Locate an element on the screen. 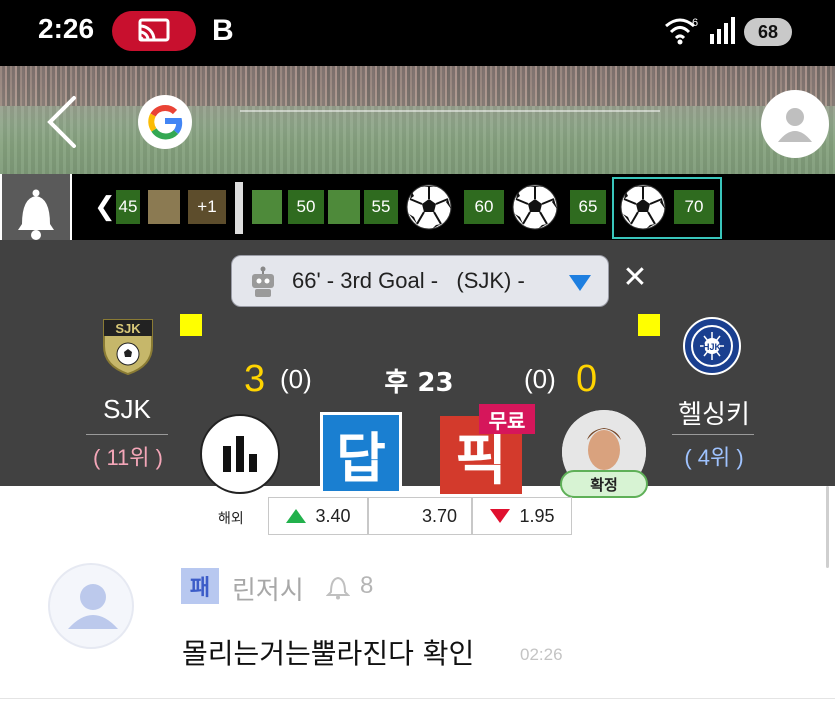 Image resolution: width=835 pixels, height=716 pixels. svg-text: HJK is located at coordinates (712, 347).